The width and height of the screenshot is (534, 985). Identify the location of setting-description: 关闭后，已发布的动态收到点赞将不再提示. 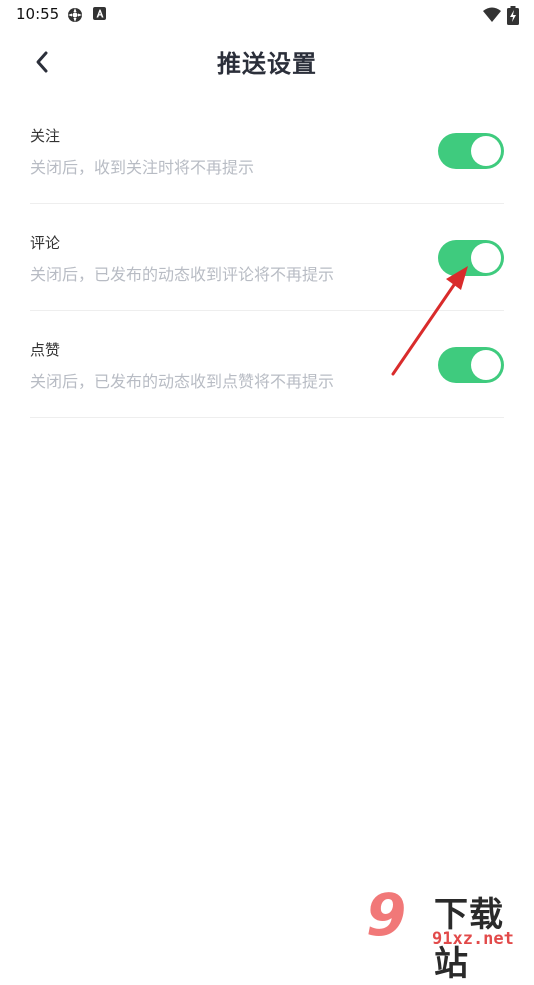
(182, 381).